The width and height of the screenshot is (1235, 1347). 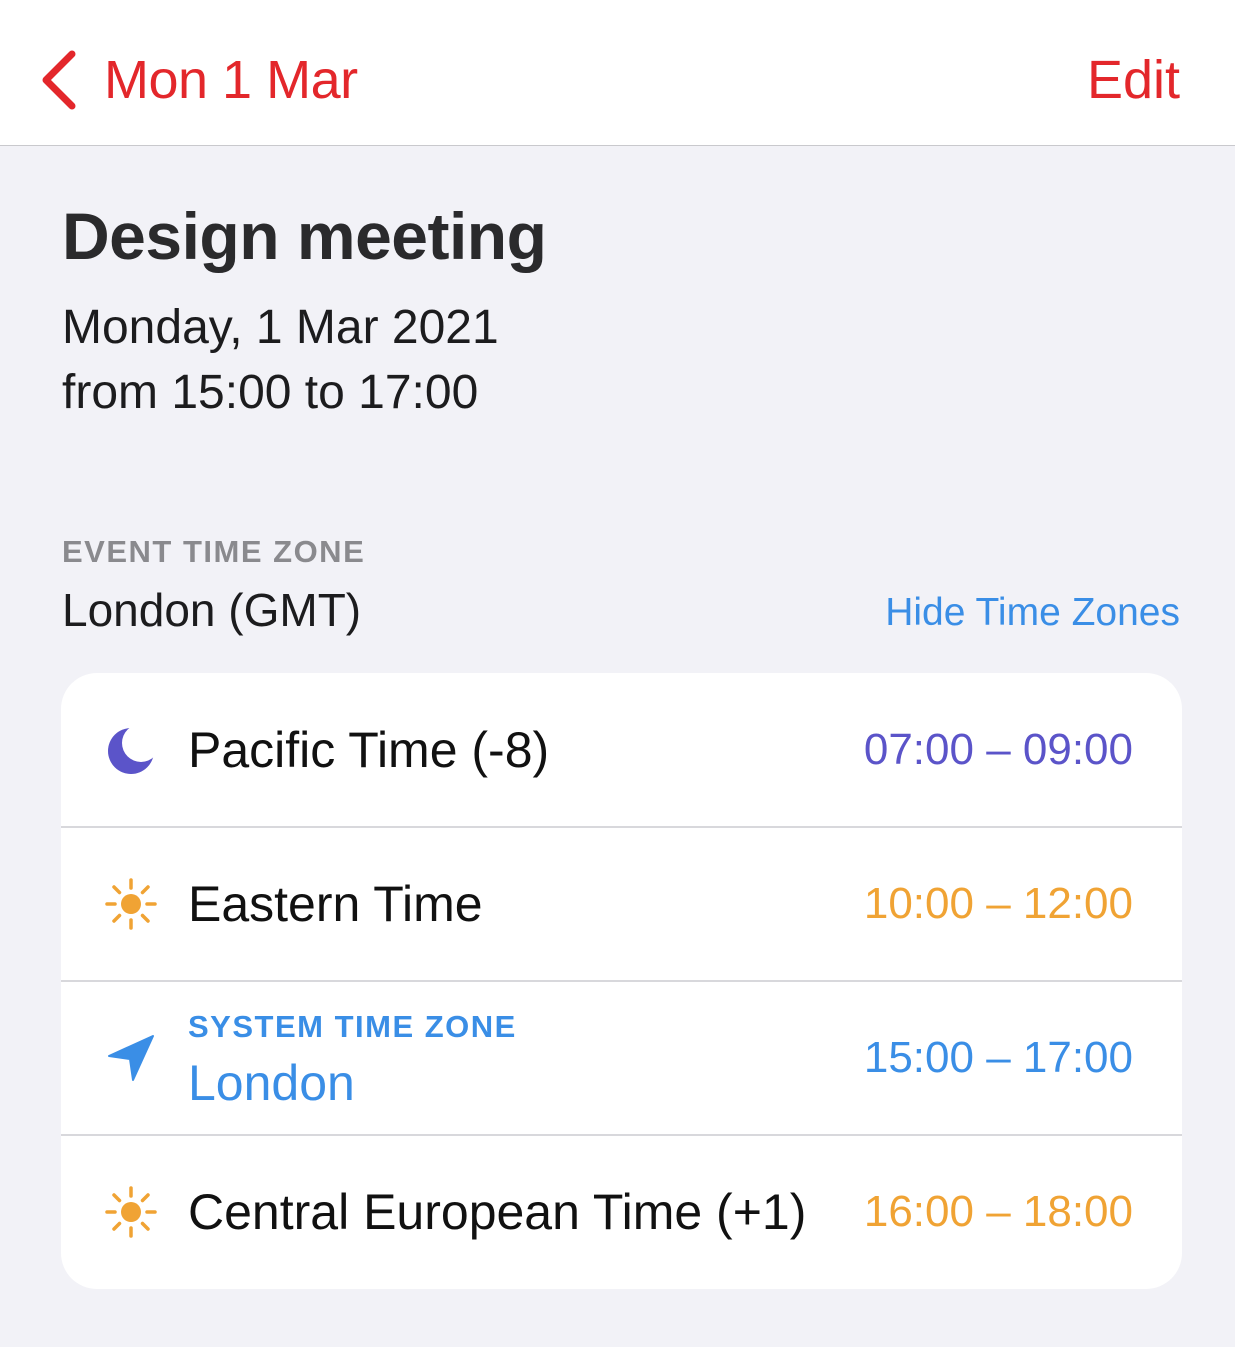 What do you see at coordinates (214, 551) in the screenshot?
I see `event-time-zone-label: EVENT TIME ZONE` at bounding box center [214, 551].